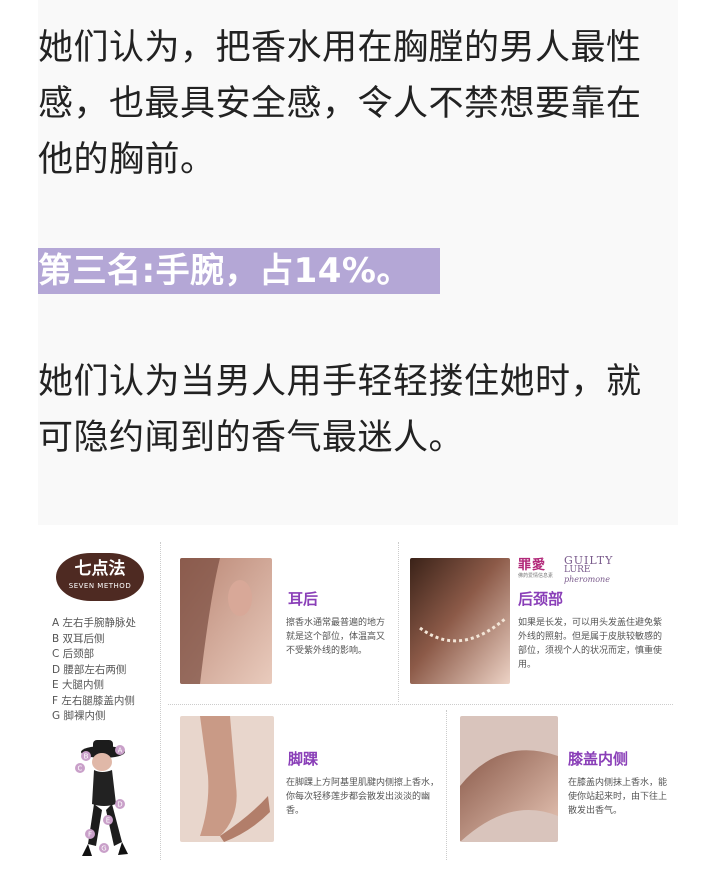 The height and width of the screenshot is (878, 715). I want to click on guilty-lure-logo: 罪愛 GUILTY LURE 佛药爱情信息素 pheromone, so click(573, 571).